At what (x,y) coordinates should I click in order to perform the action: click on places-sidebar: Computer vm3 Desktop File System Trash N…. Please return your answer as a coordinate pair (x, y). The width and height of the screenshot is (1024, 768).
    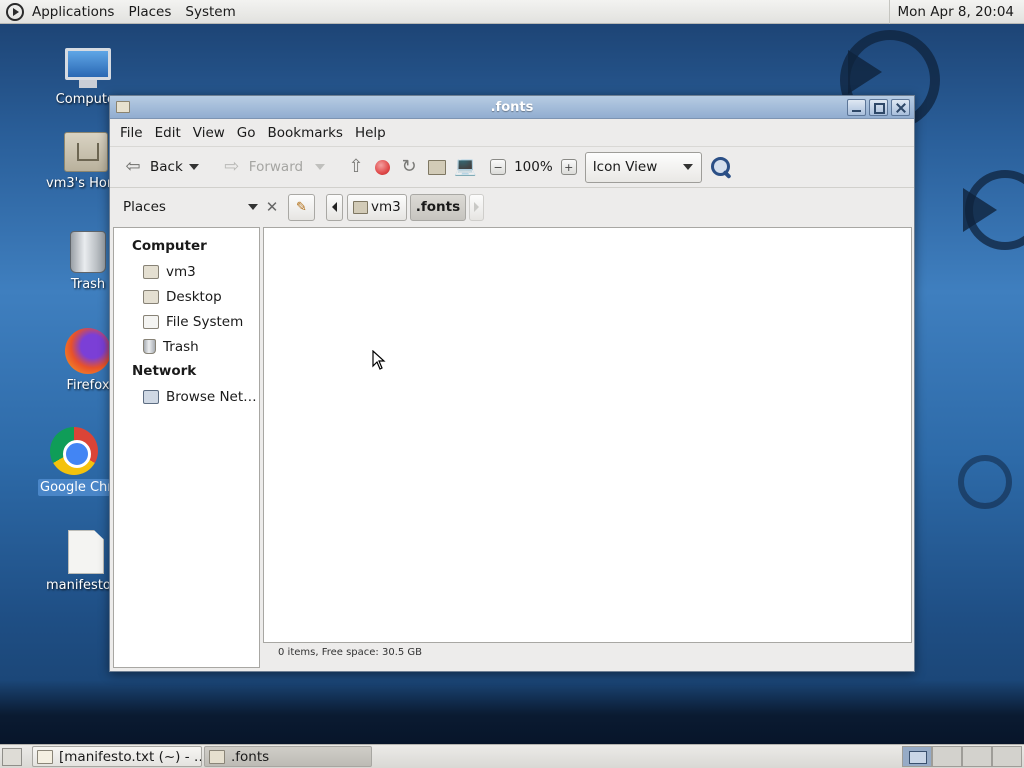
    Looking at the image, I should click on (186, 447).